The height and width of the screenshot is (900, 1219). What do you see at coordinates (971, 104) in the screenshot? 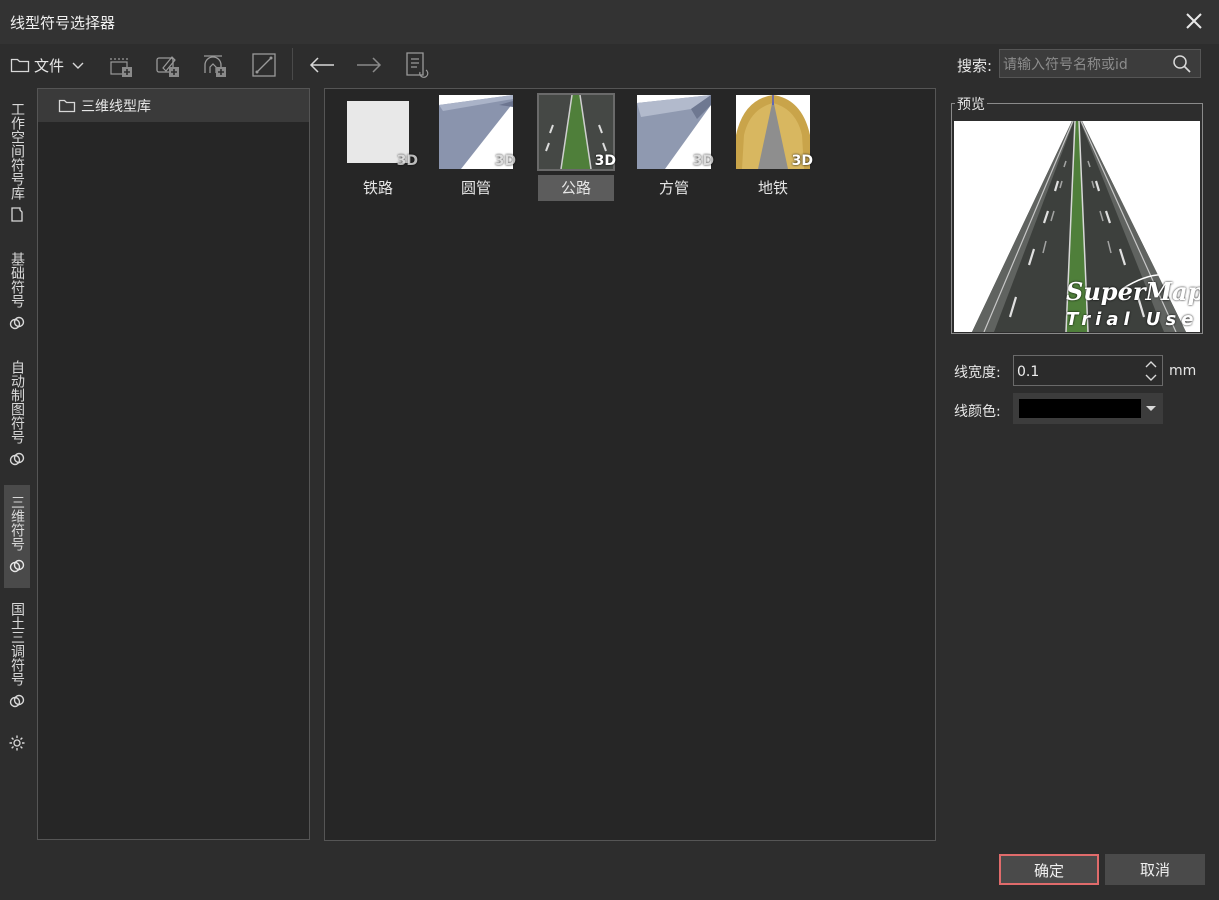
I see `preview-title: 预览` at bounding box center [971, 104].